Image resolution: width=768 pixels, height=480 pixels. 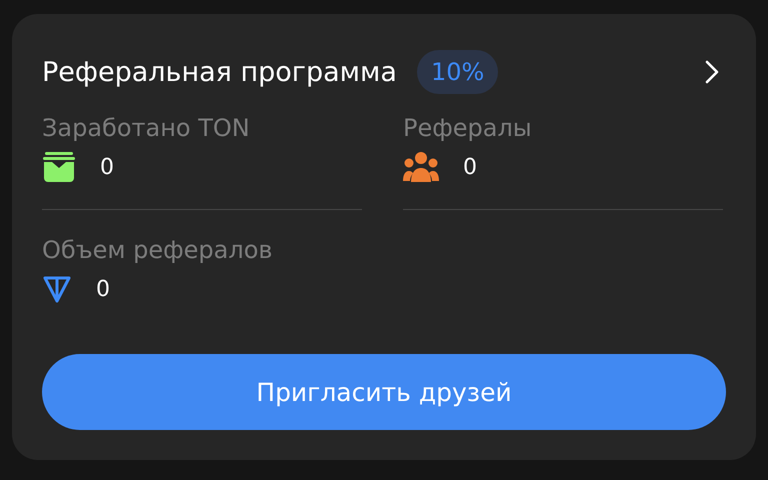 I want to click on chevron-right-icon, so click(x=712, y=72).